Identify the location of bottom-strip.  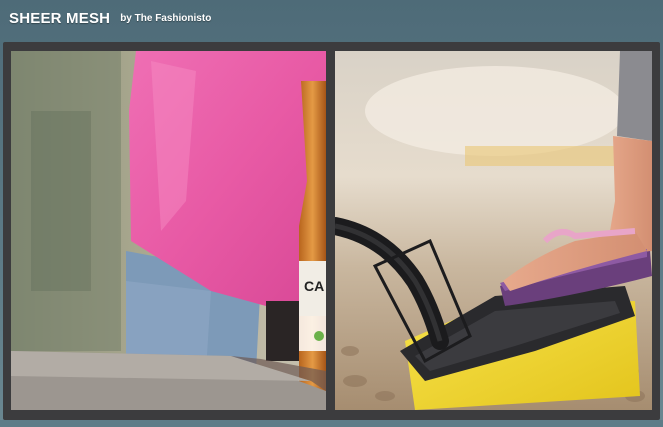
(331, 423).